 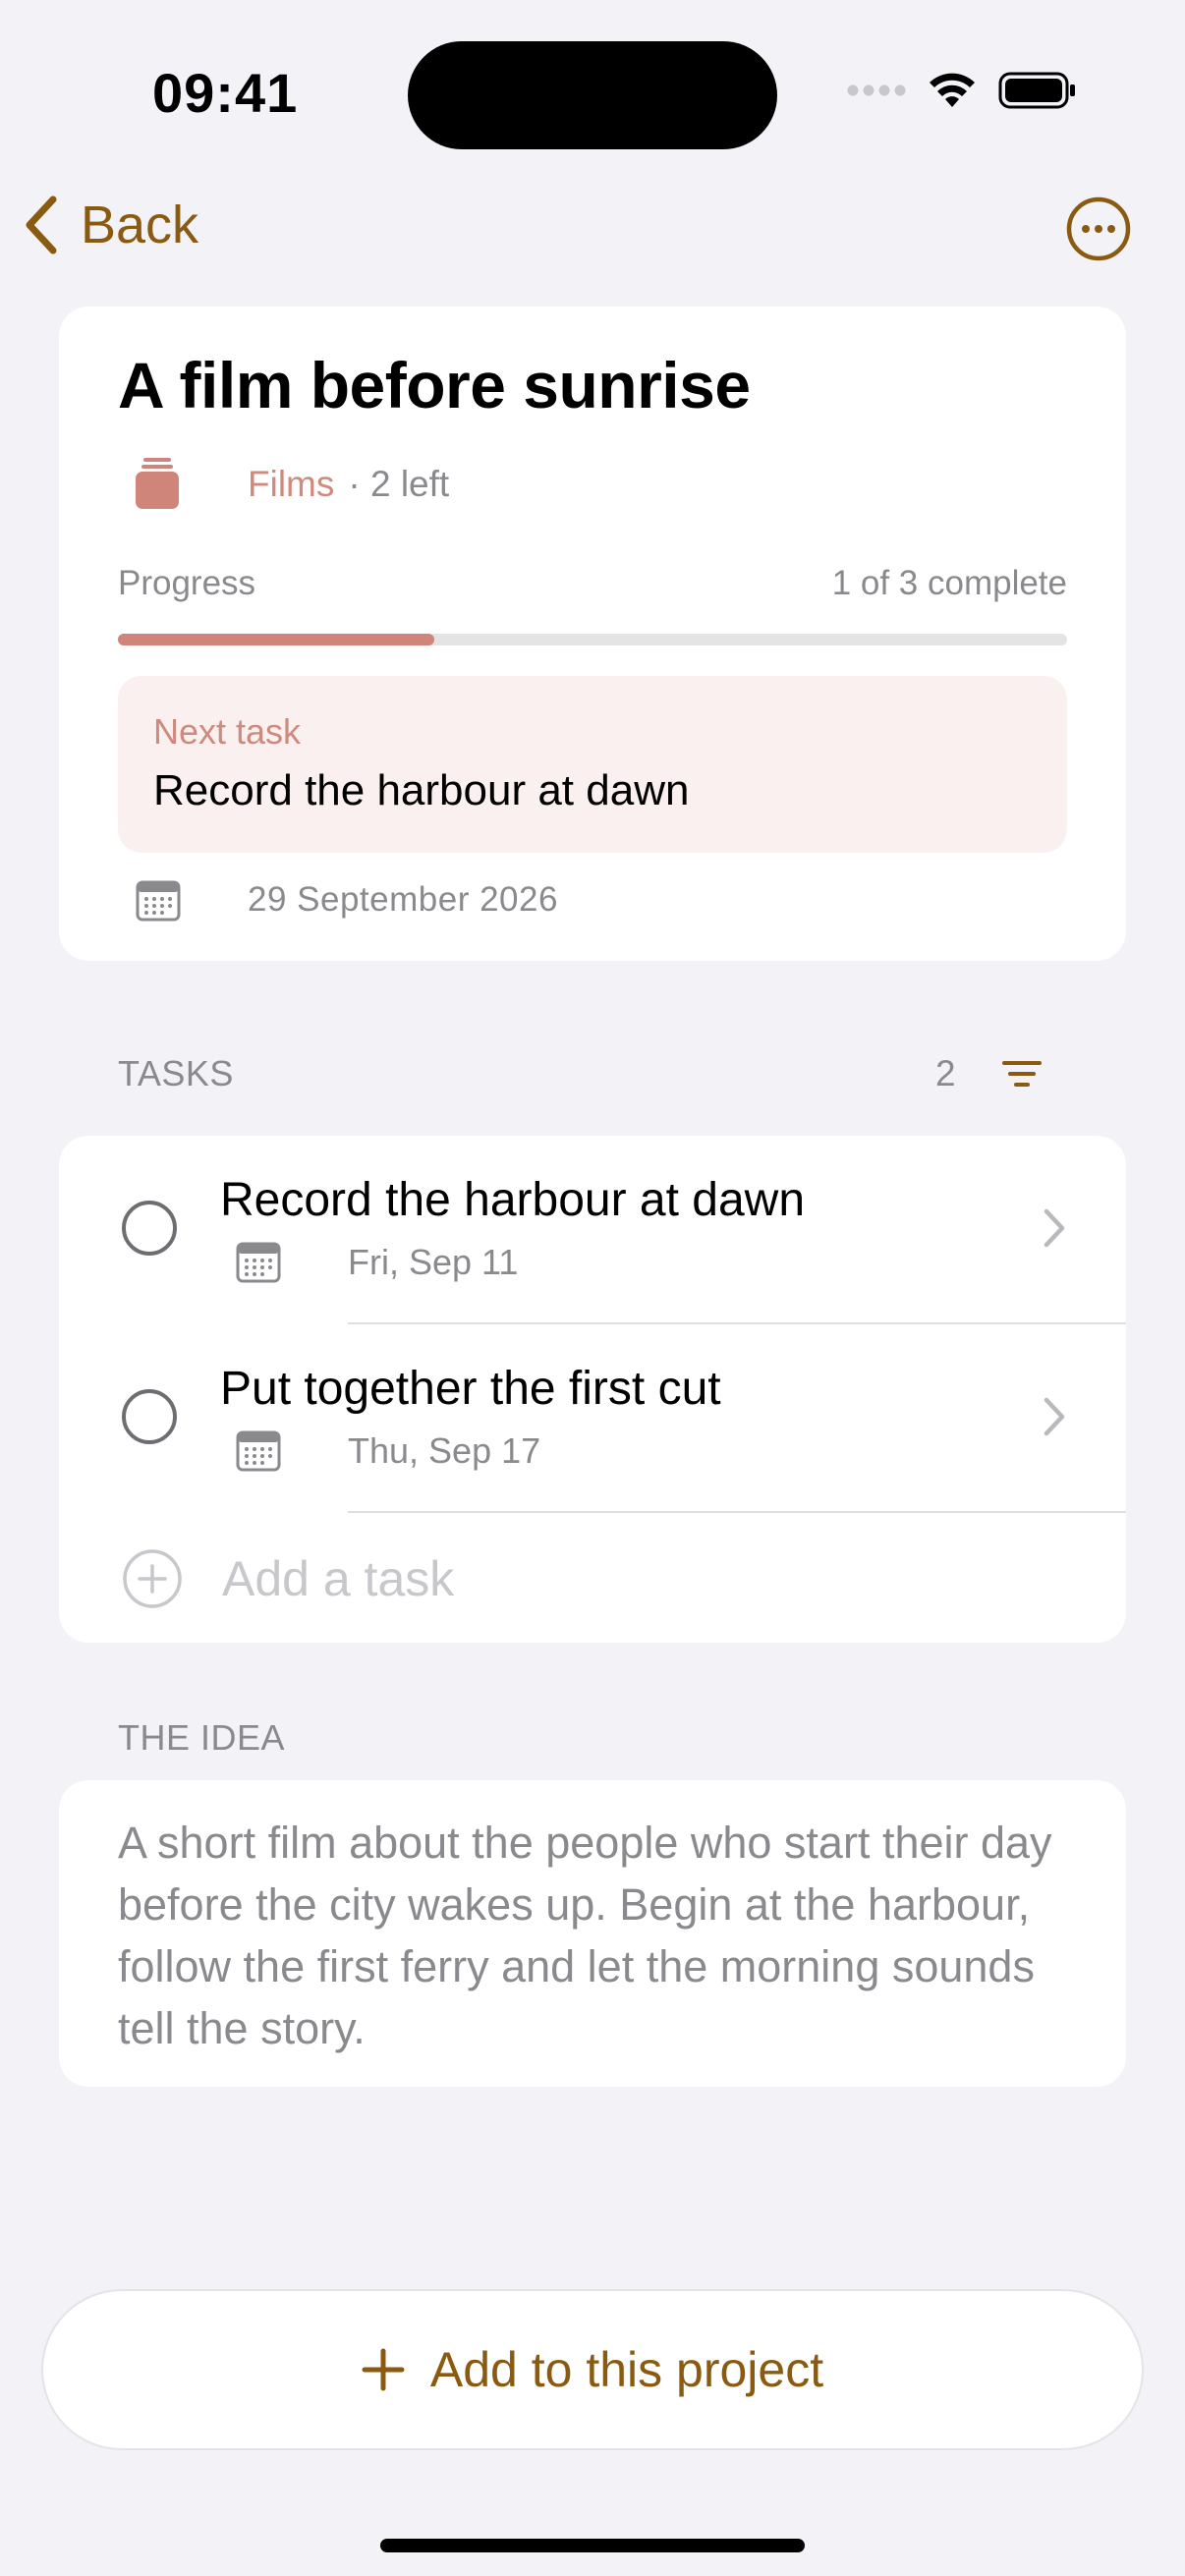 What do you see at coordinates (592, 1418) in the screenshot?
I see `task-row: Put together the first cut Thu, Sep 17` at bounding box center [592, 1418].